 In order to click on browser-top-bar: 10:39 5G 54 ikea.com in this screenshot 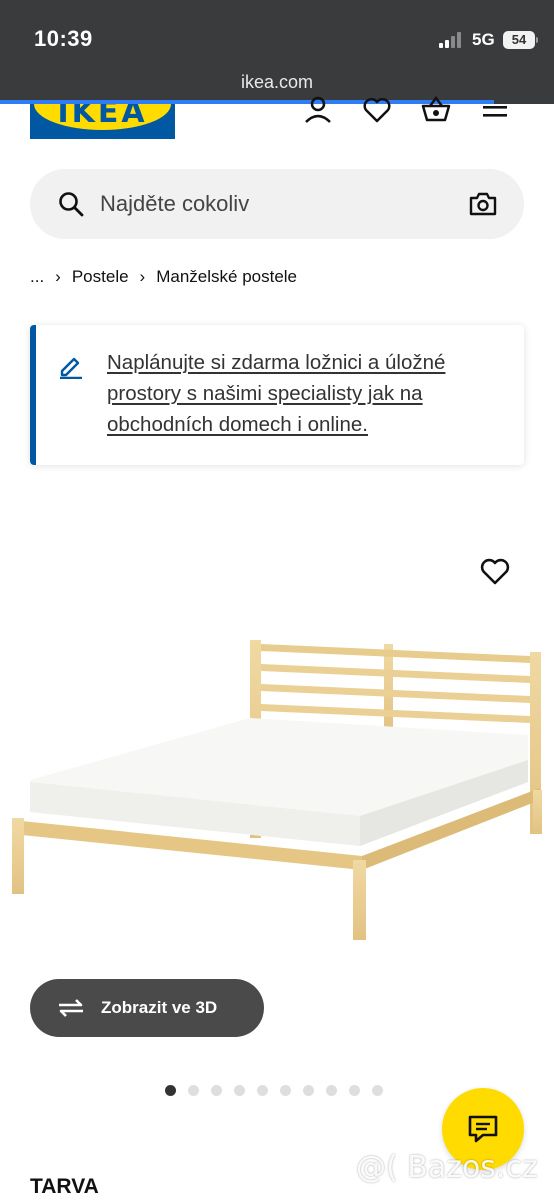, I will do `click(277, 52)`.